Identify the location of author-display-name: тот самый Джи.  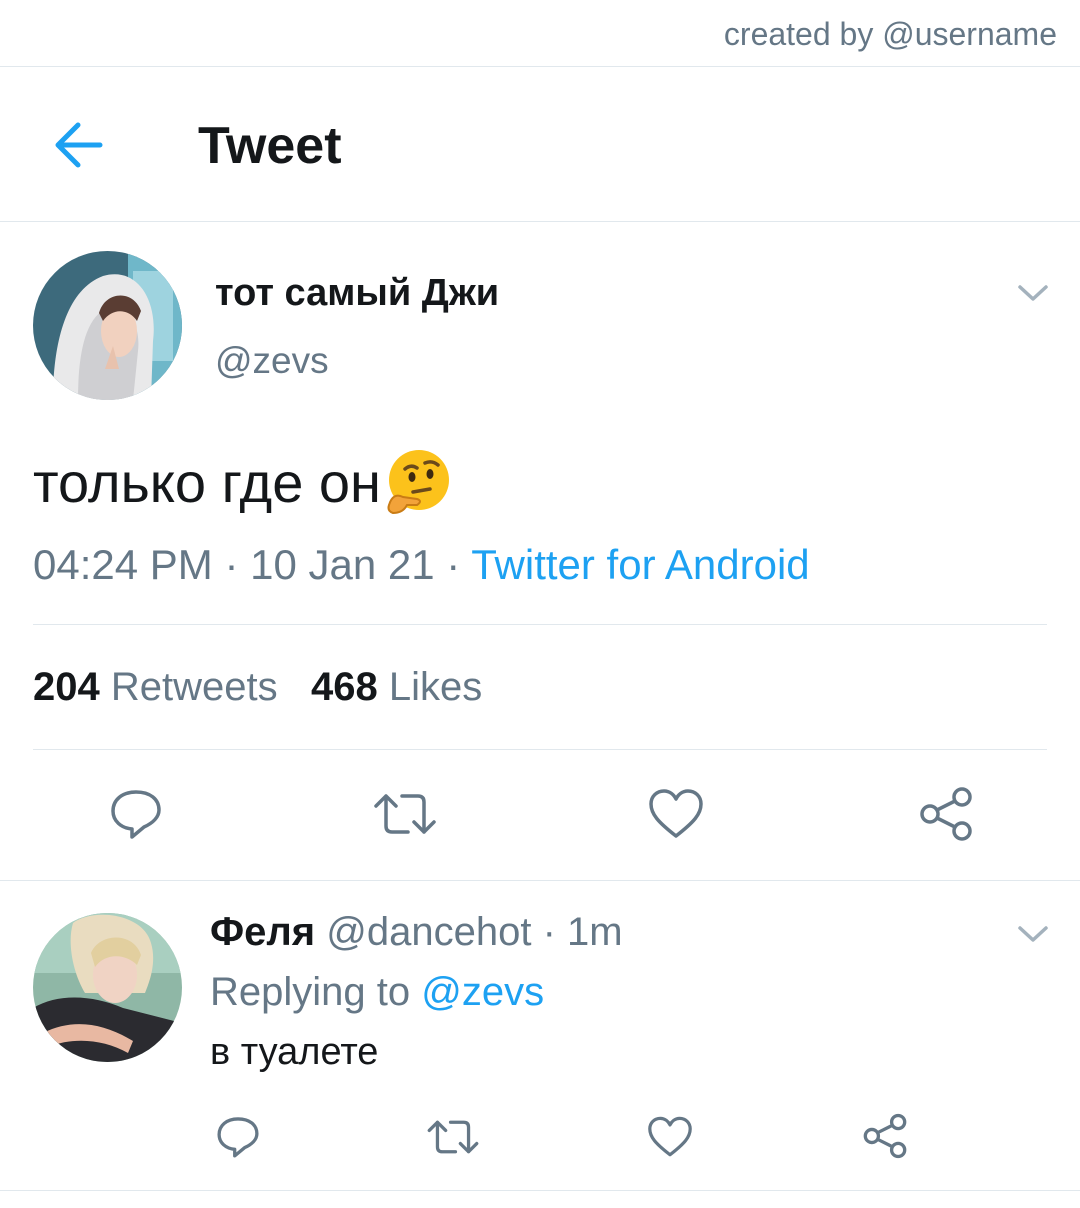
(357, 293).